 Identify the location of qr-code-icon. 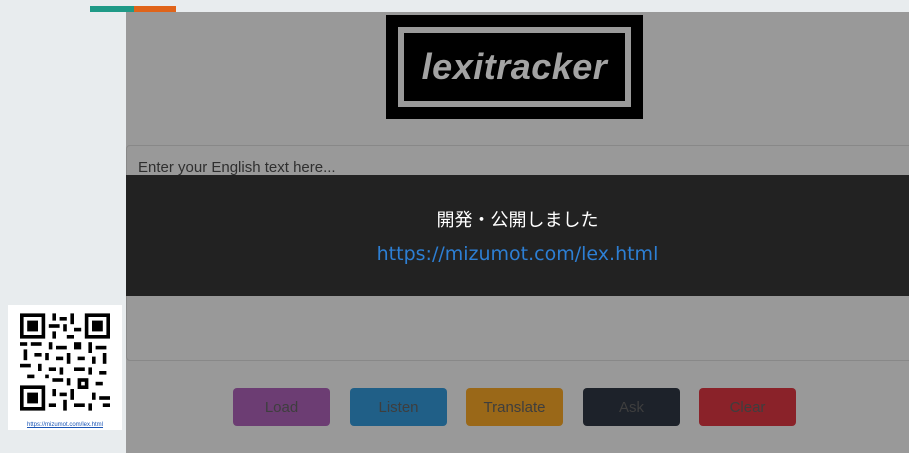
(65, 362).